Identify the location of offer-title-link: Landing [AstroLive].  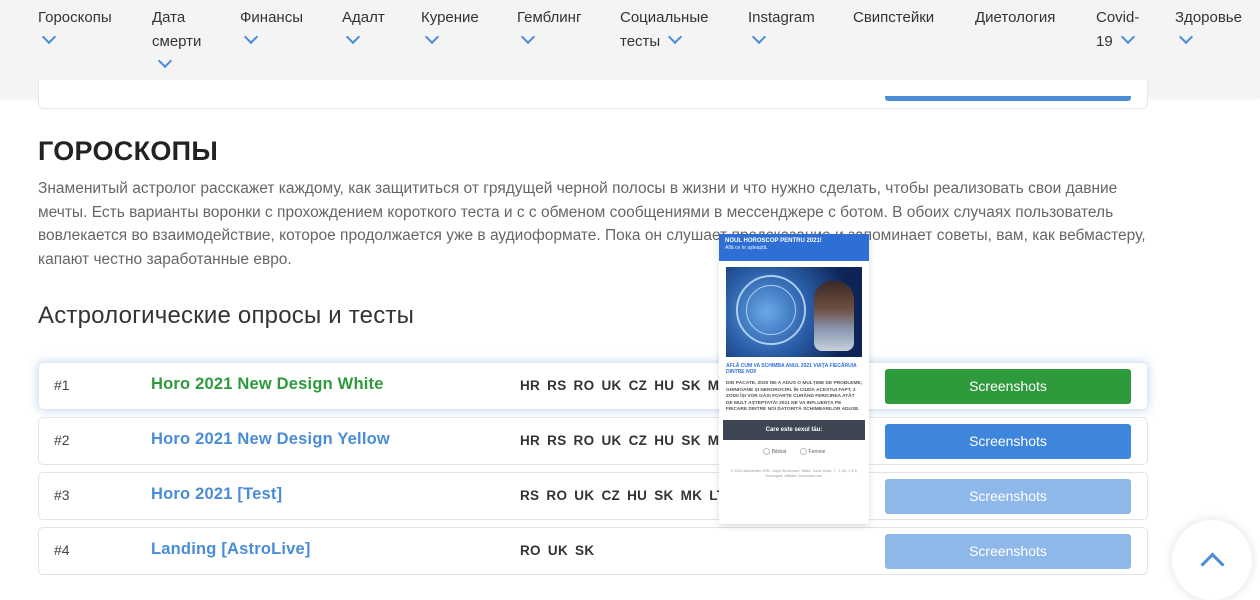
(231, 549).